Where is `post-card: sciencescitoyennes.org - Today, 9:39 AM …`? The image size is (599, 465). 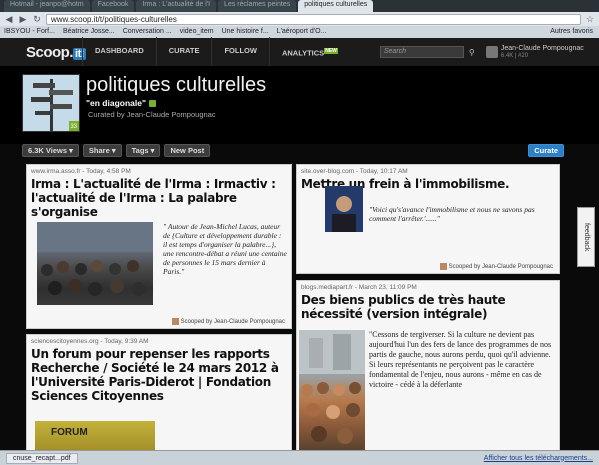
post-card: sciencescitoyennes.org - Today, 9:39 AM … is located at coordinates (159, 399).